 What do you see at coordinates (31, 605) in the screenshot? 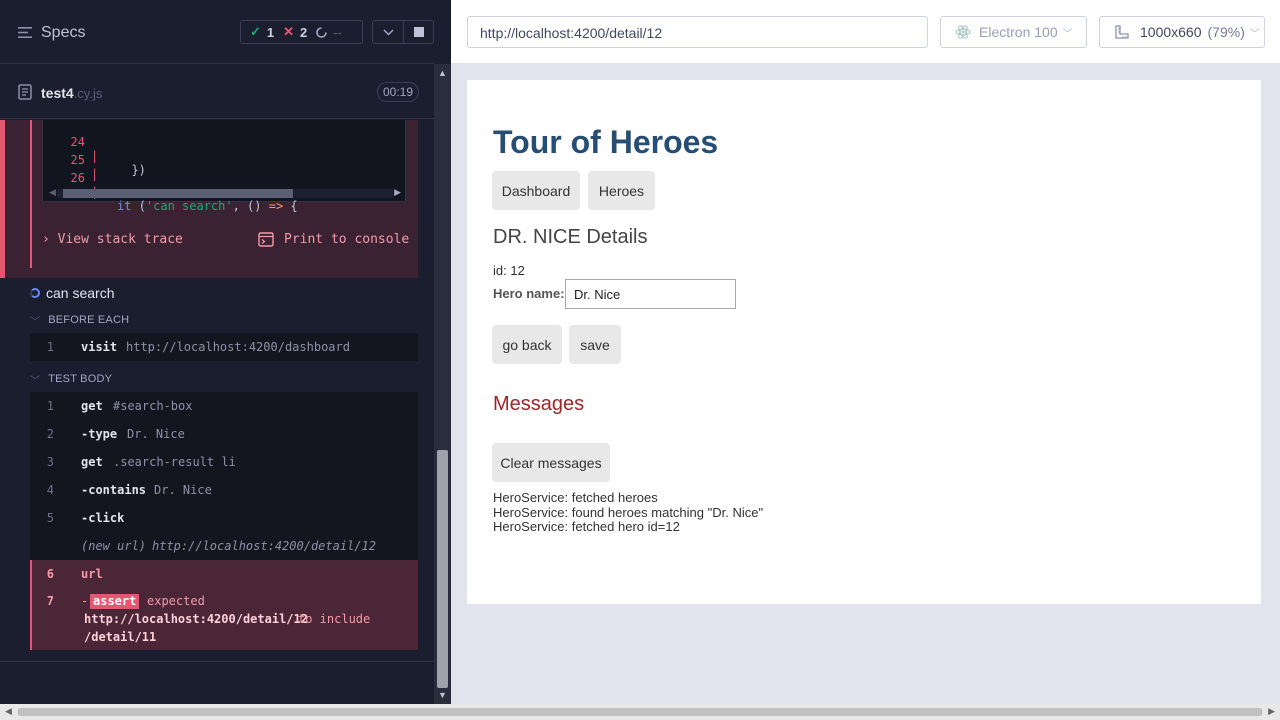
I see `fail-indicator` at bounding box center [31, 605].